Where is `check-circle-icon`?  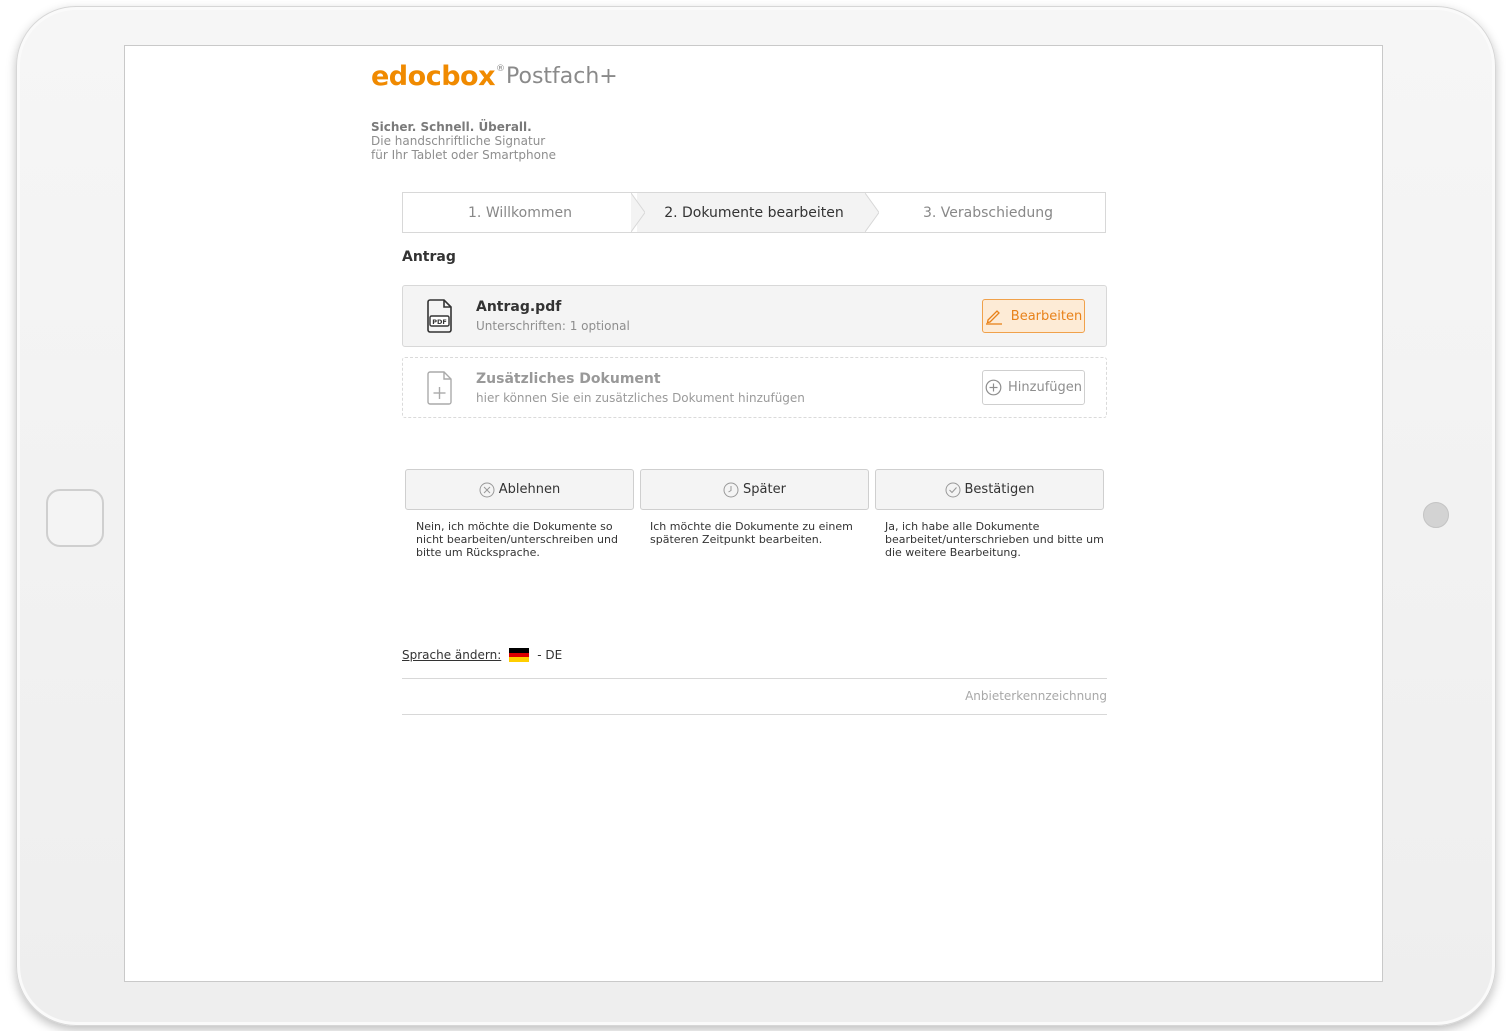 check-circle-icon is located at coordinates (953, 489).